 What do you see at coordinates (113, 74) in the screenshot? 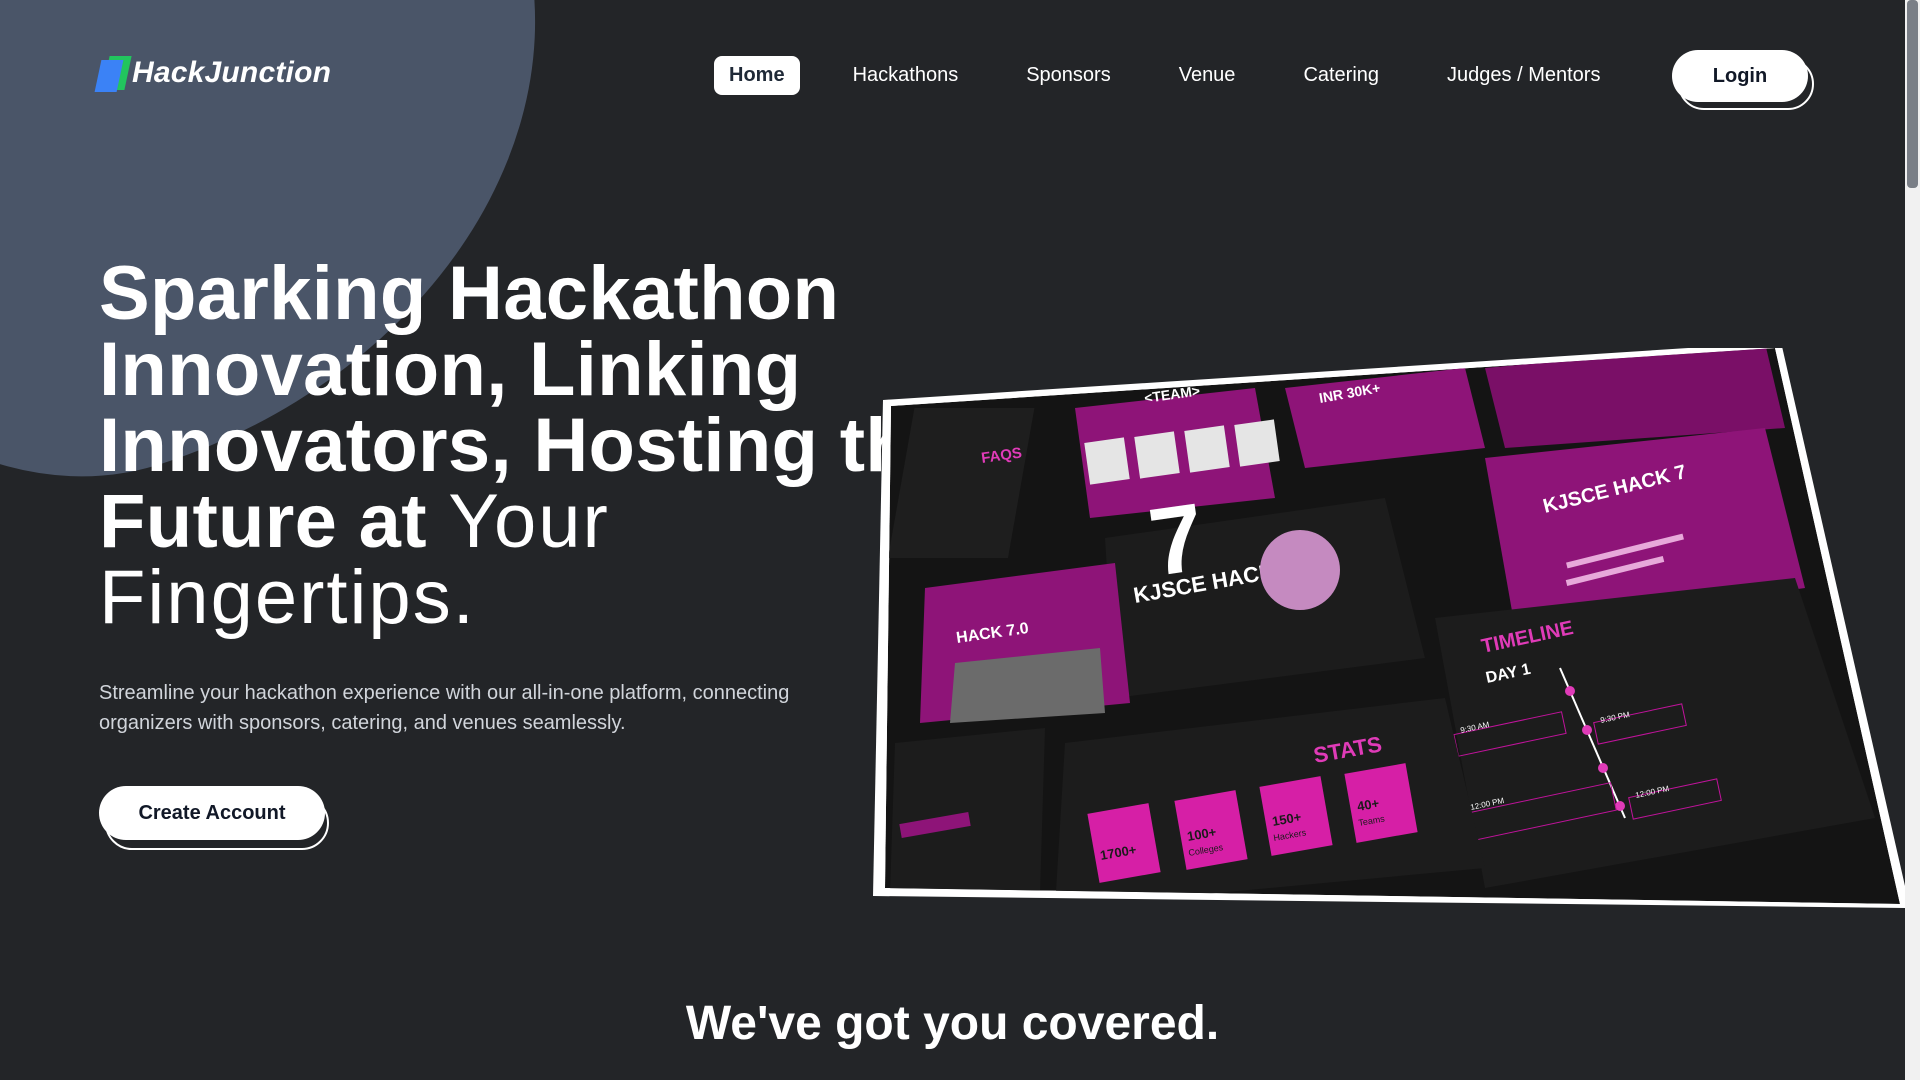
I see `logo-icon` at bounding box center [113, 74].